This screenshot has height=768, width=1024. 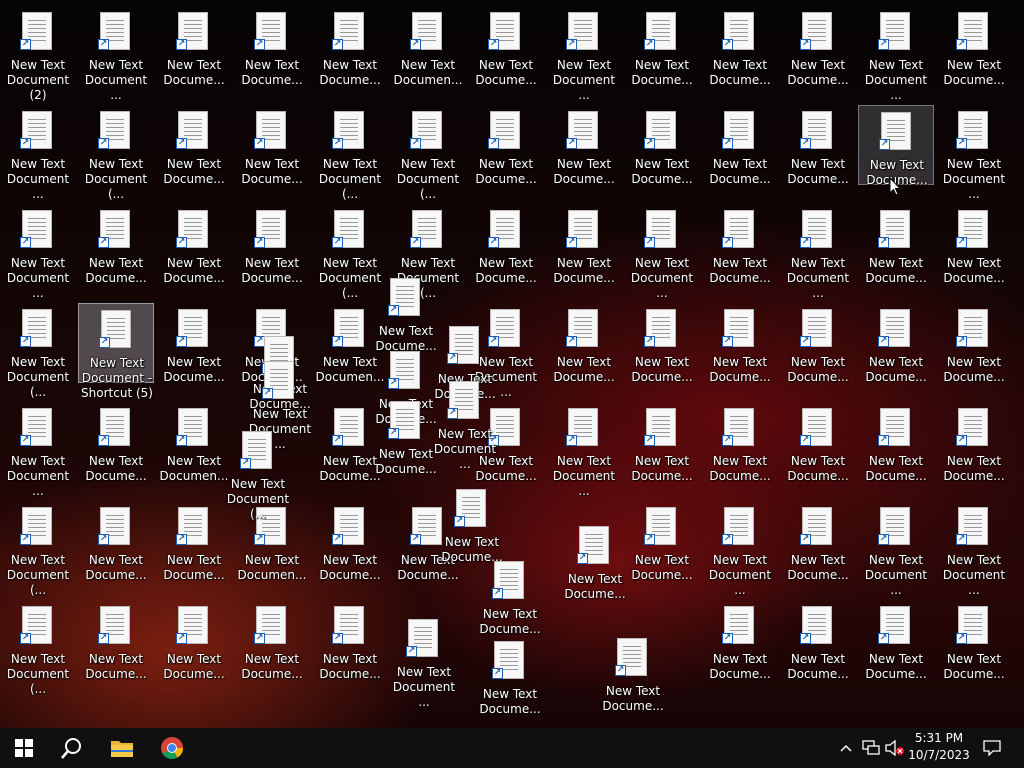 I want to click on desktop-shortcut: ↗ New Text Document (2), so click(x=38, y=54).